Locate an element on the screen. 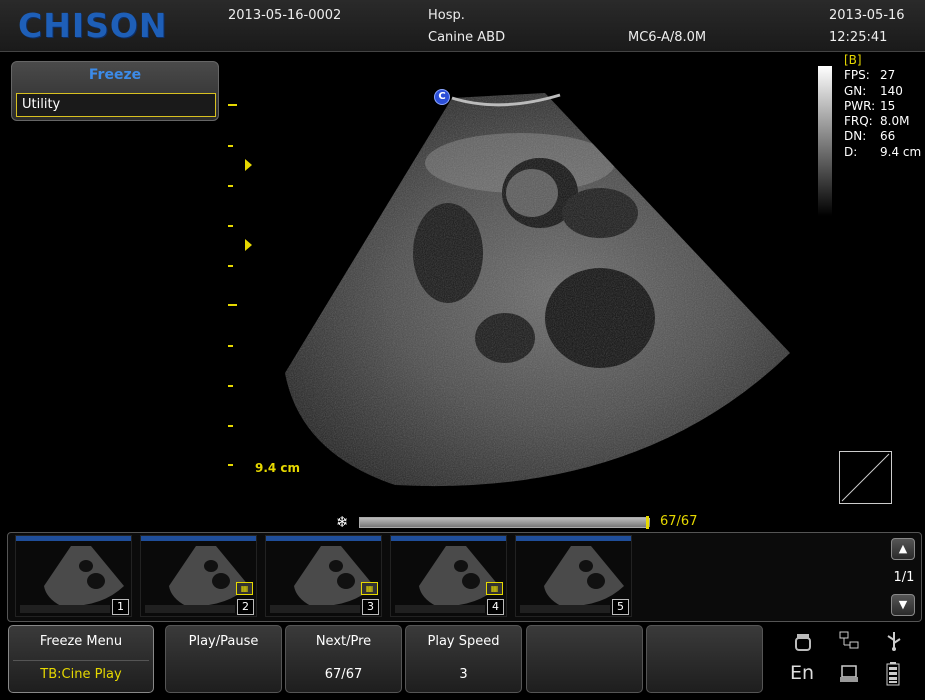 Image resolution: width=925 pixels, height=700 pixels. battery-icon is located at coordinates (893, 674).